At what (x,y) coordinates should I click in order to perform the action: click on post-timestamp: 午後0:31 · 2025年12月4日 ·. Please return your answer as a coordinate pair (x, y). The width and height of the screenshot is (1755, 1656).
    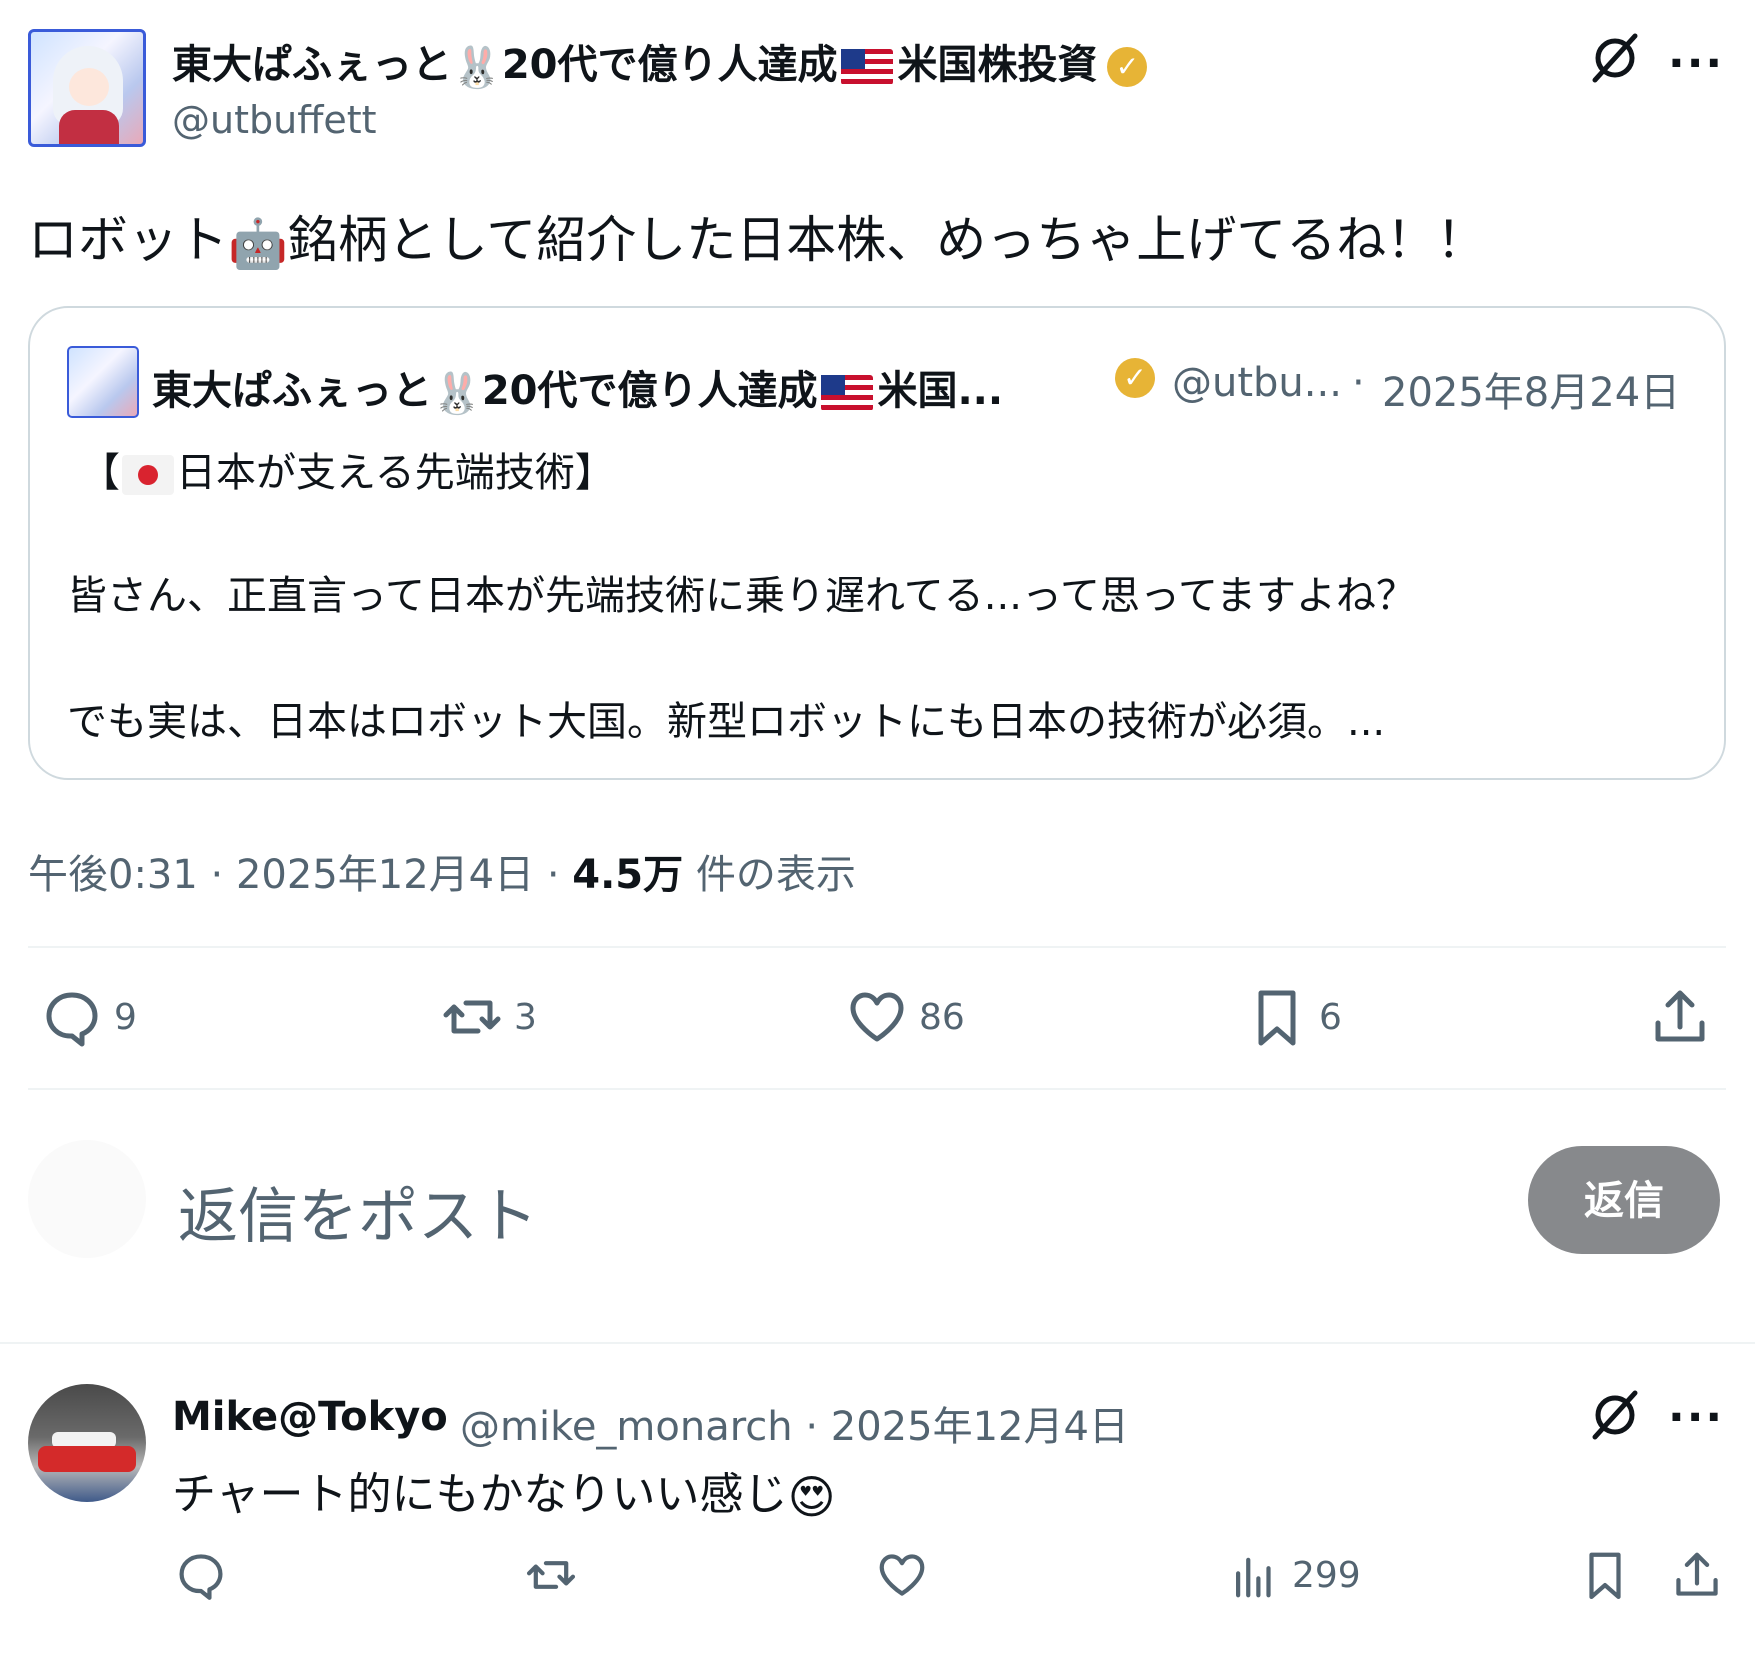
    Looking at the image, I should click on (300, 875).